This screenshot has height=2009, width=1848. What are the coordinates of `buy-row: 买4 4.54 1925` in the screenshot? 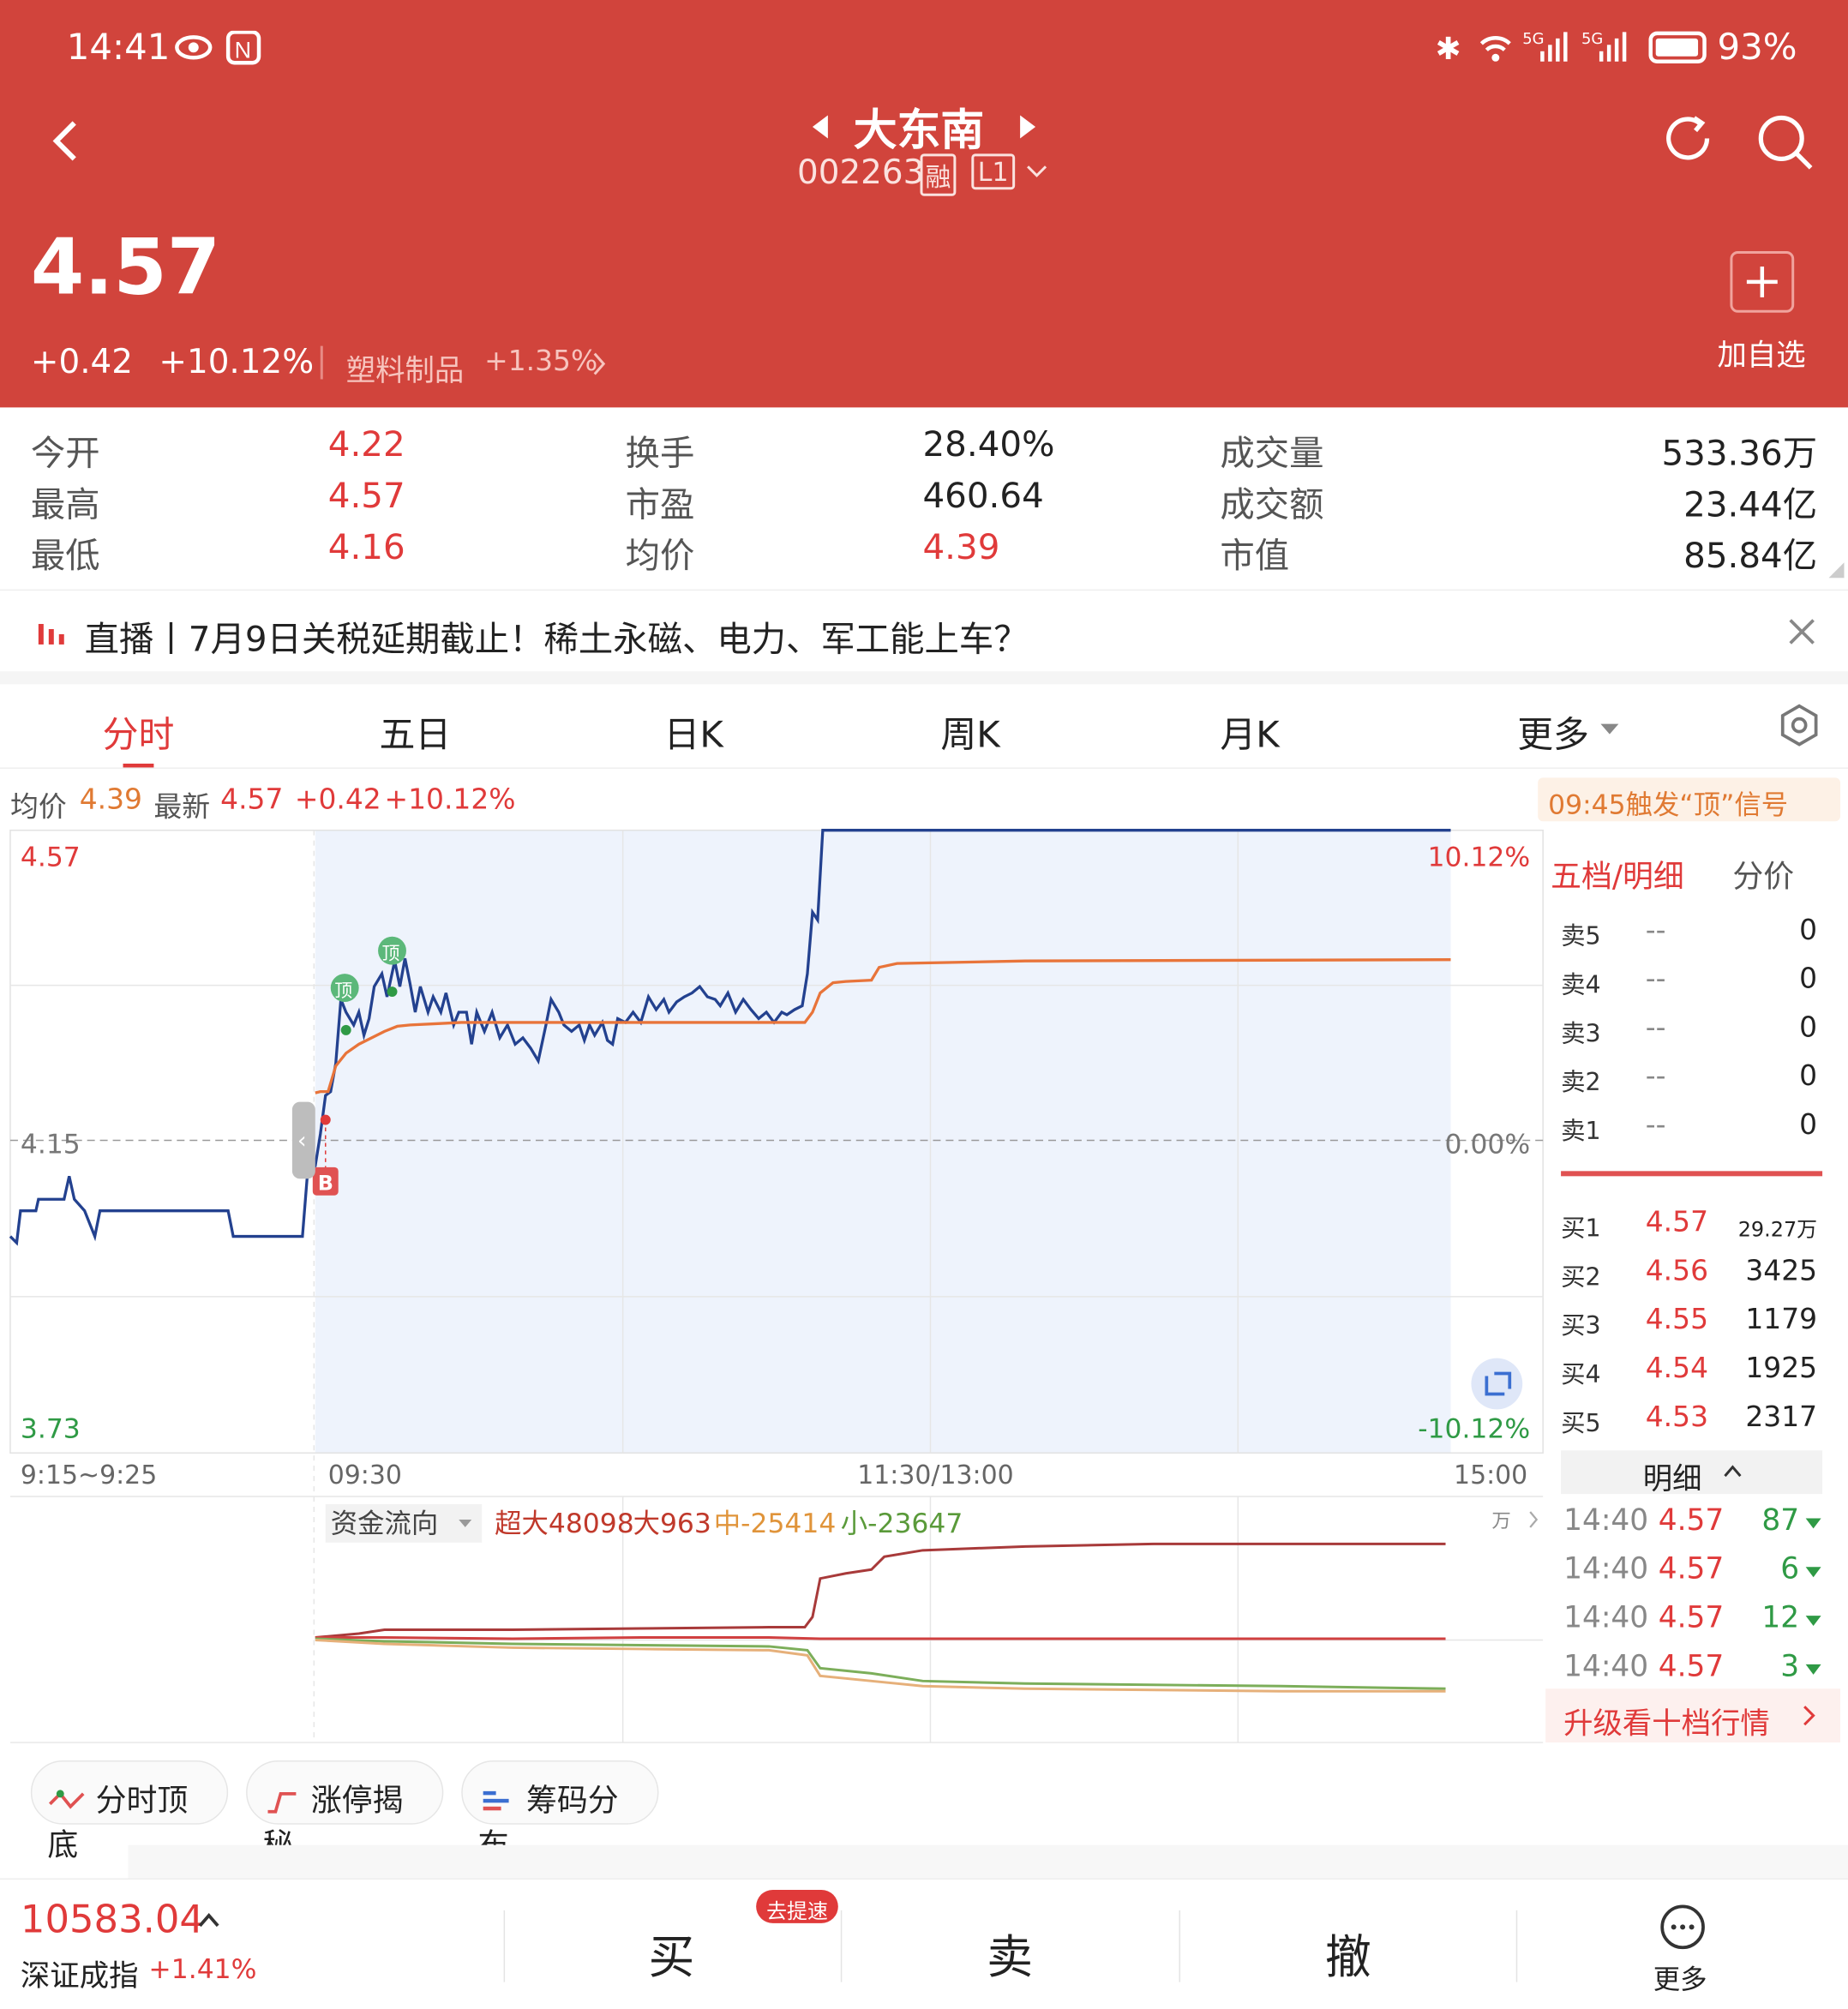 It's located at (1692, 1370).